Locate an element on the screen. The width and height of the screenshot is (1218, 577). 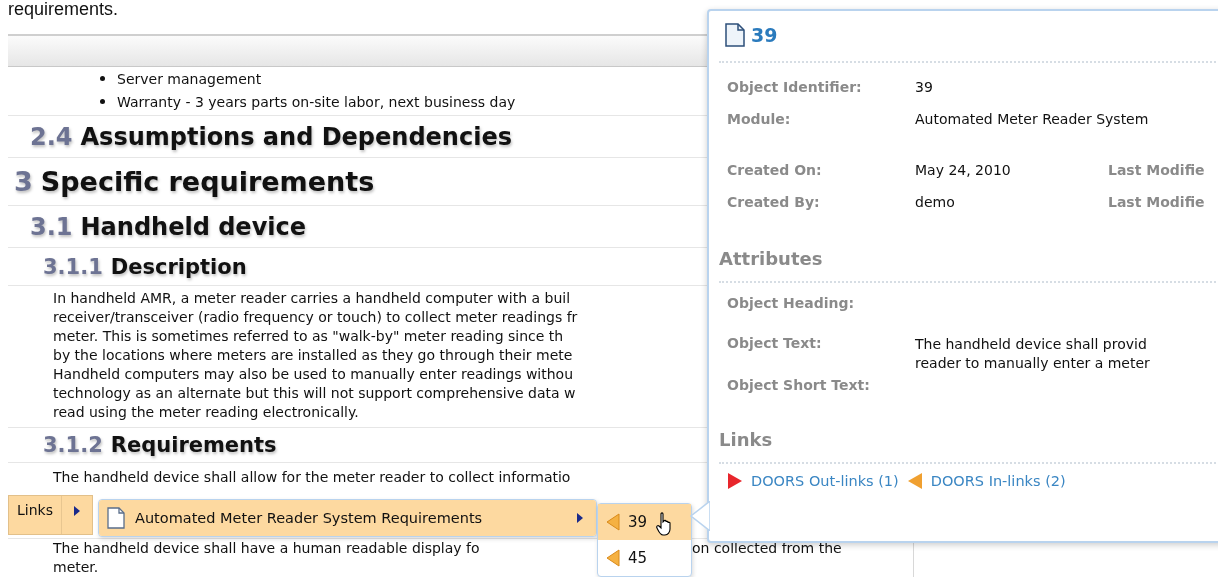
paragraph-text: by the locations where meters are installed as they go through their mete is located at coordinates (313, 355).